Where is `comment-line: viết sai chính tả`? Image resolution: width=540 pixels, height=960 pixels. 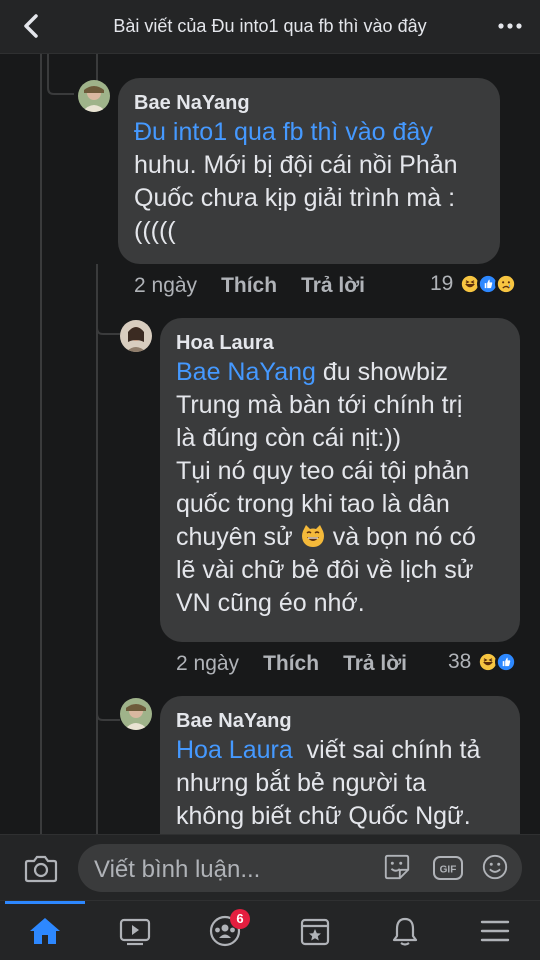
comment-line: viết sai chính tả is located at coordinates (386, 750).